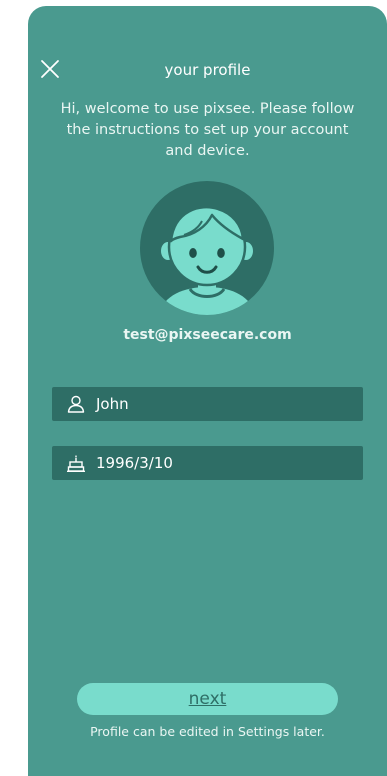 The width and height of the screenshot is (387, 776). Describe the element at coordinates (207, 248) in the screenshot. I see `child-avatar-icon` at that location.